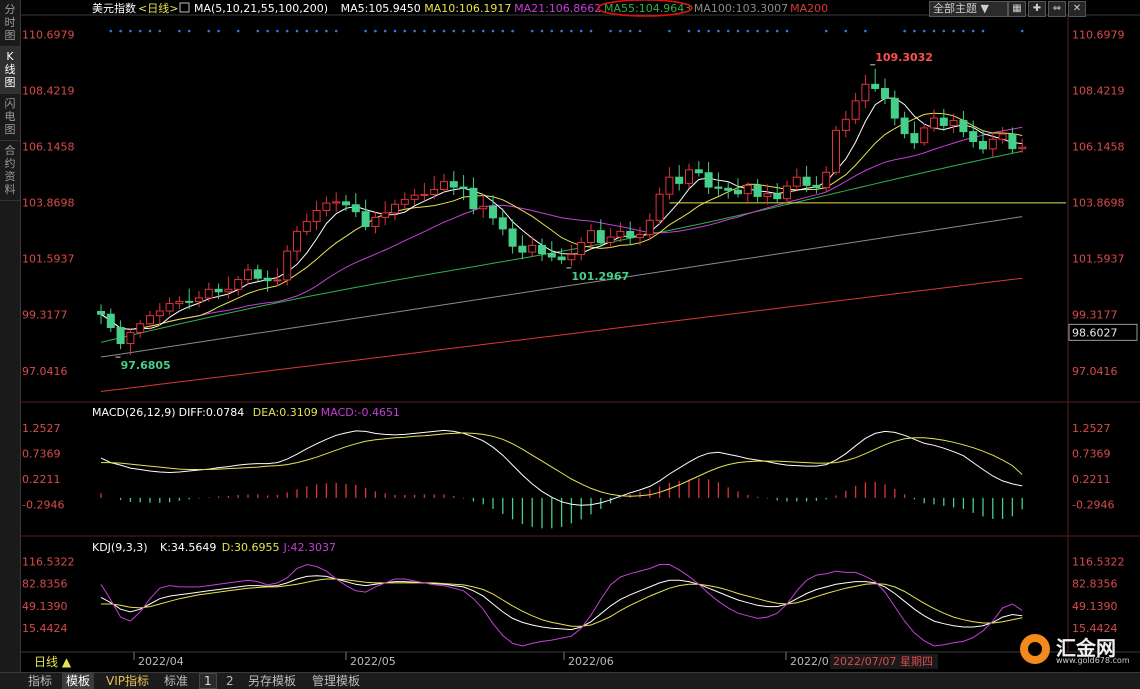 The image size is (1140, 689). Describe the element at coordinates (146, 365) in the screenshot. I see `price-annotation-2: 97.6805` at that location.